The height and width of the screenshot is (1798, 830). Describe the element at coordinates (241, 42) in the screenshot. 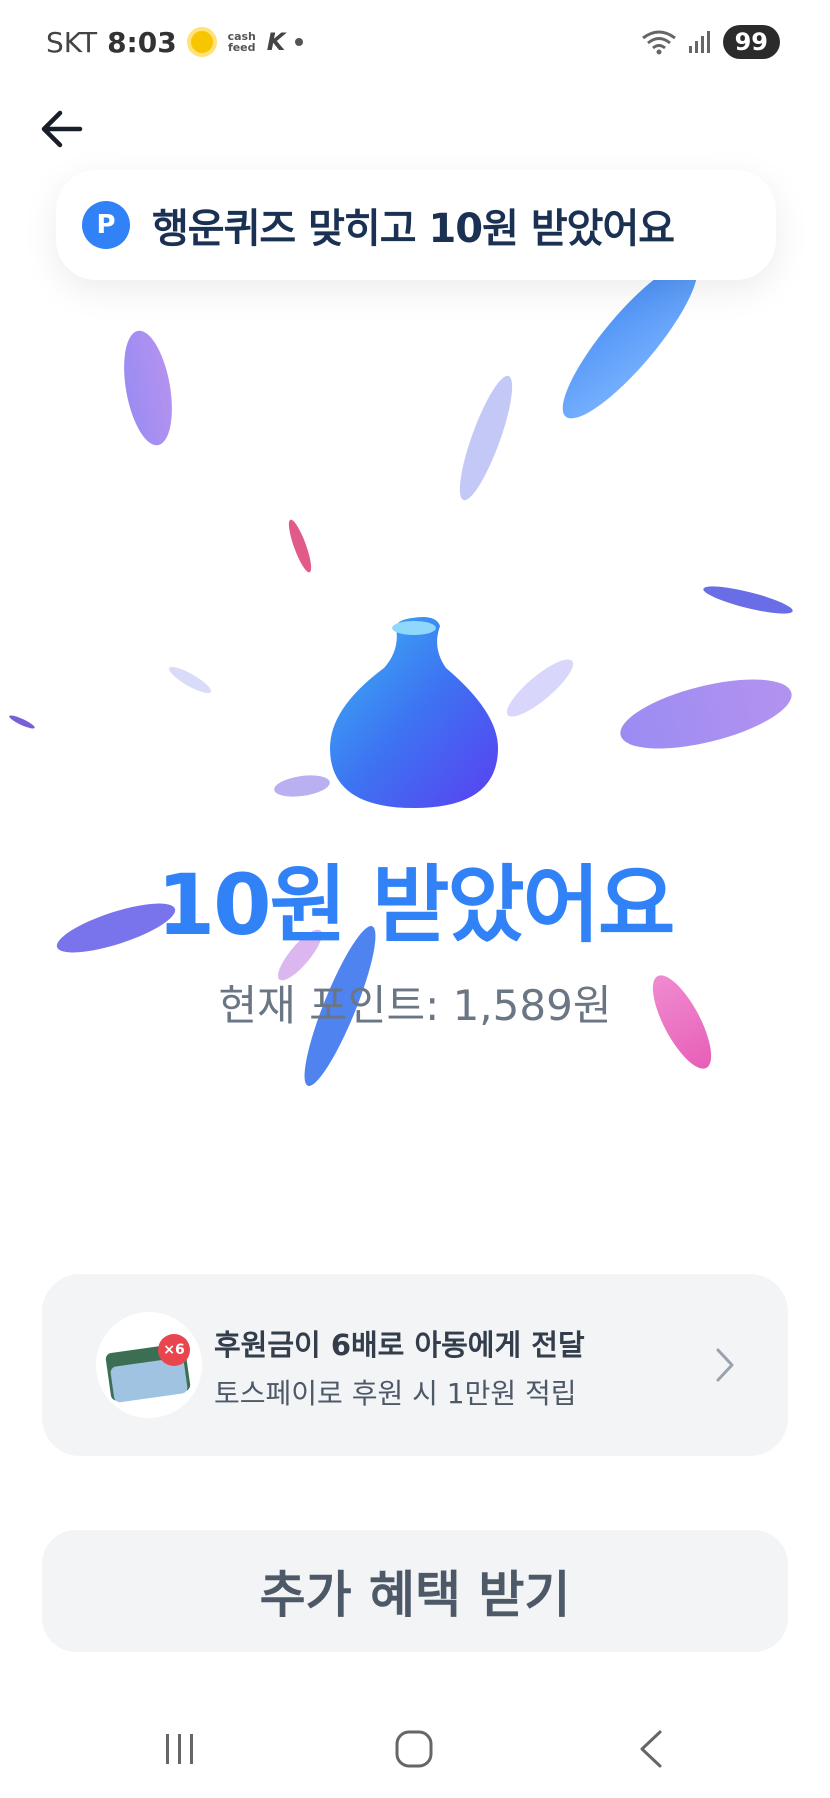

I see `cashfeed-icon: cash feed` at that location.